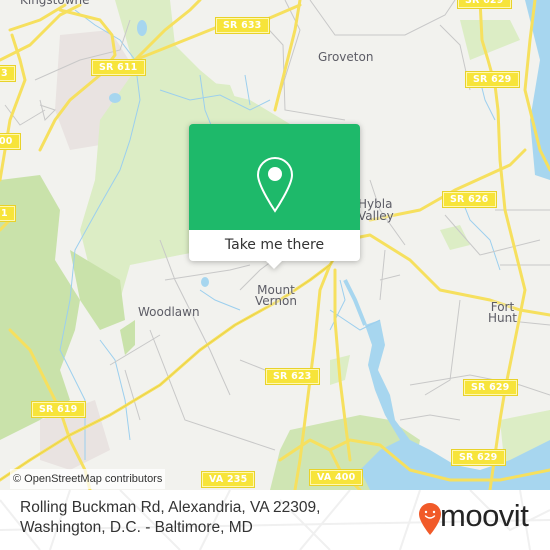 The width and height of the screenshot is (550, 550). I want to click on place-label-mount-vernon: Mount Vernon, so click(276, 295).